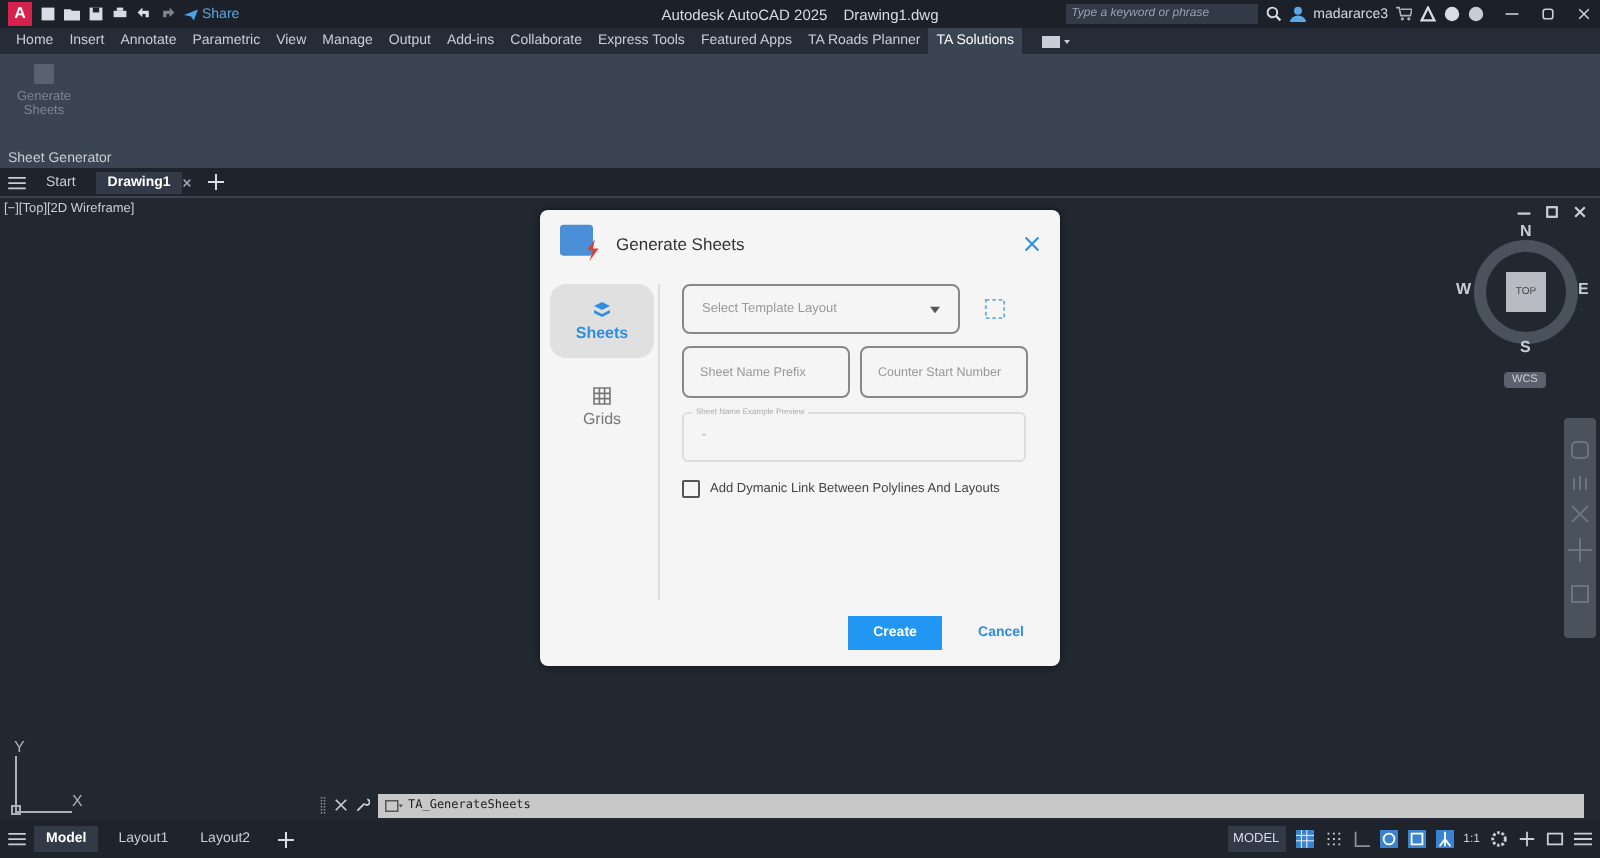  I want to click on app-logo-icon, so click(582, 243).